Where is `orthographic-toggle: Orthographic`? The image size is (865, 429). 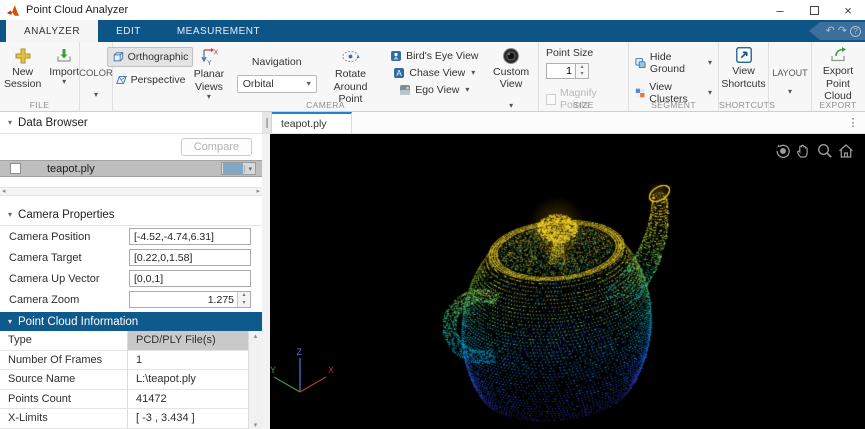 orthographic-toggle: Orthographic is located at coordinates (150, 57).